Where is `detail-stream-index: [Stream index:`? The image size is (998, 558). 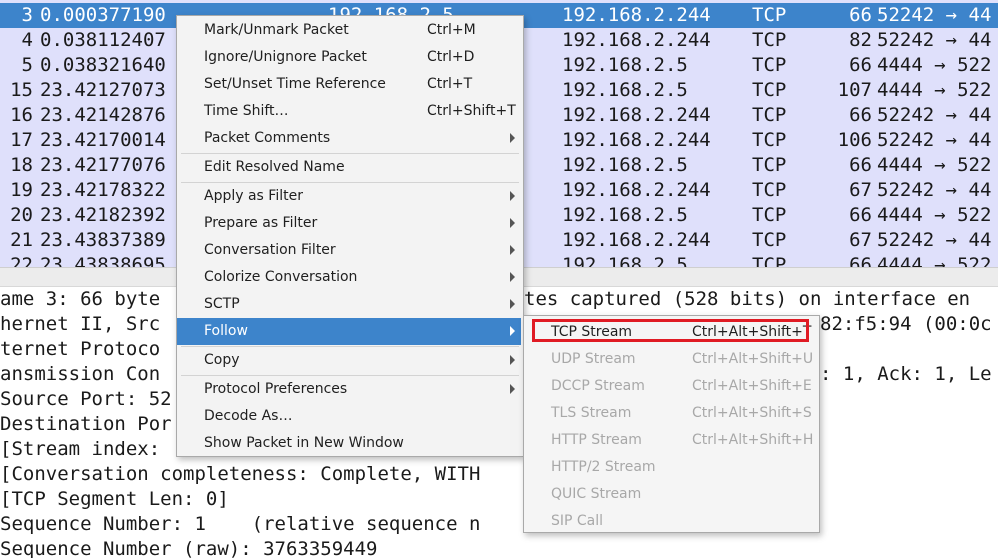
detail-stream-index: [Stream index: is located at coordinates (86, 449).